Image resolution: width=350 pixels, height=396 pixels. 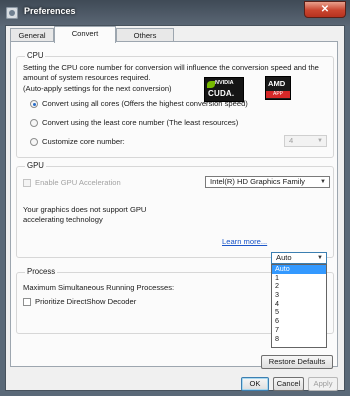 I want to click on tab-convert: Convert, so click(x=85, y=34).